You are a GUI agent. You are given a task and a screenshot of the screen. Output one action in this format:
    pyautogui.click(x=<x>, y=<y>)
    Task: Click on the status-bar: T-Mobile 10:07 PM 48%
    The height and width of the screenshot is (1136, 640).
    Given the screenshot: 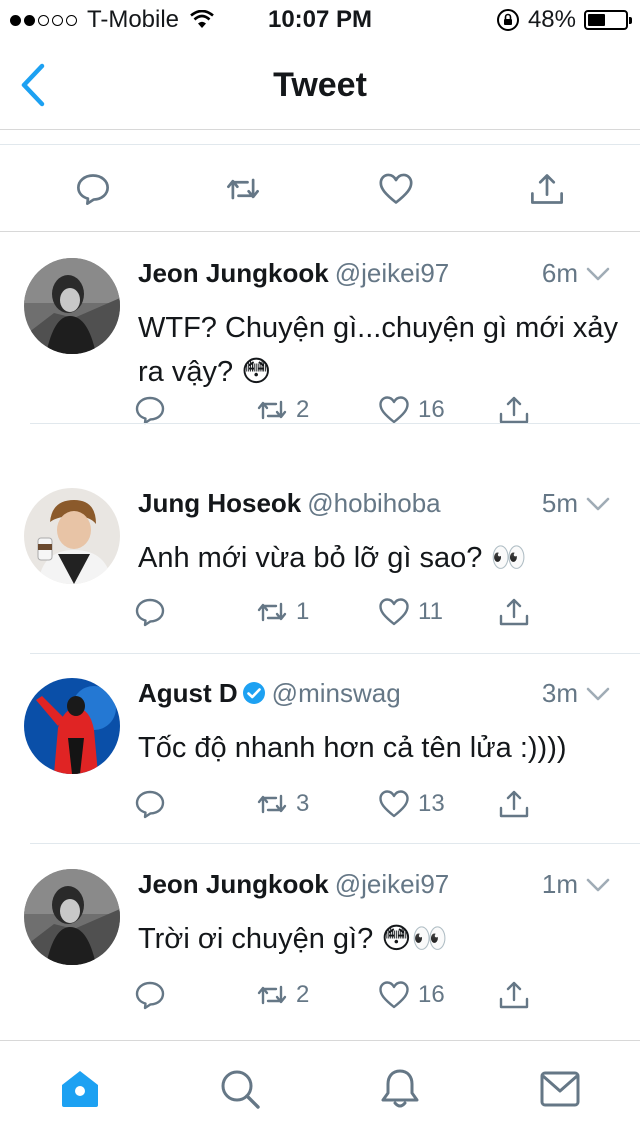 What is the action you would take?
    pyautogui.click(x=320, y=20)
    